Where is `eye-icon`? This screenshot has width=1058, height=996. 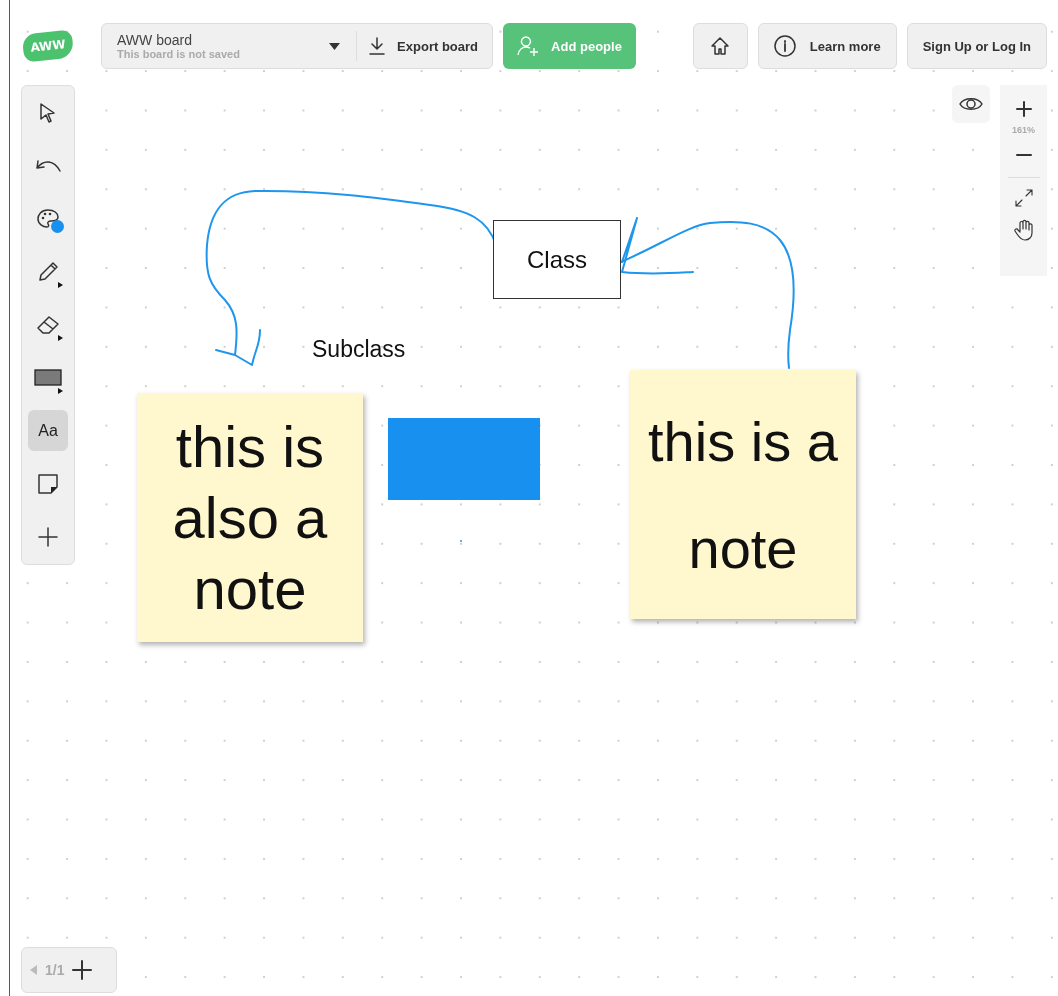 eye-icon is located at coordinates (971, 104).